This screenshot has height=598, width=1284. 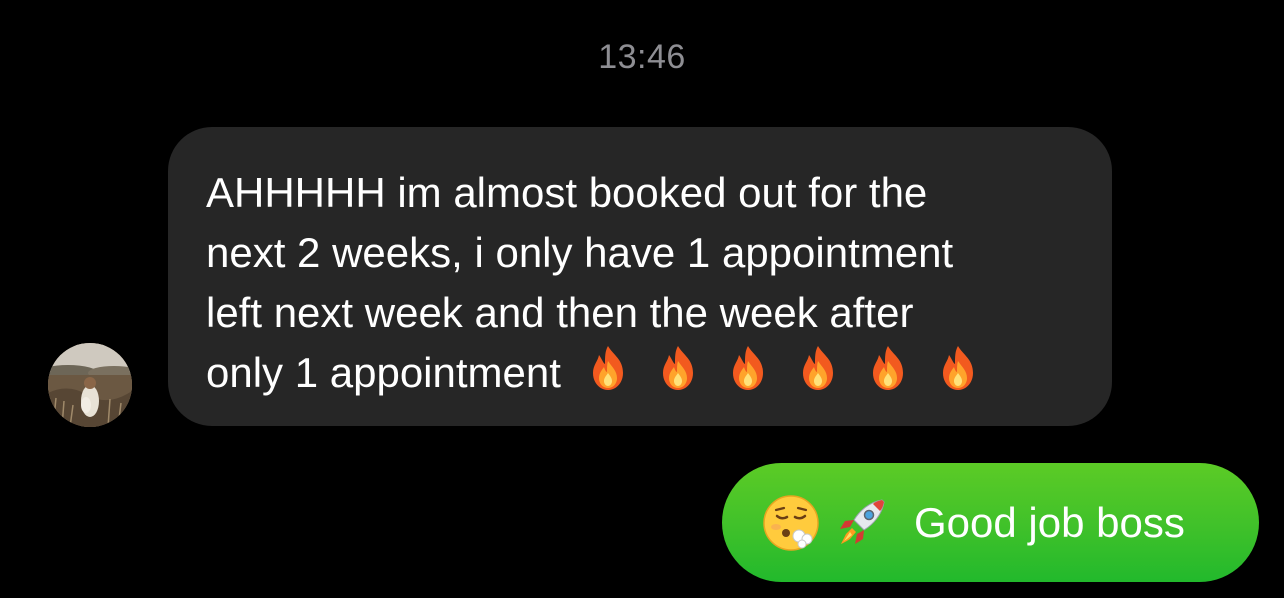 I want to click on contact-avatar, so click(x=90, y=385).